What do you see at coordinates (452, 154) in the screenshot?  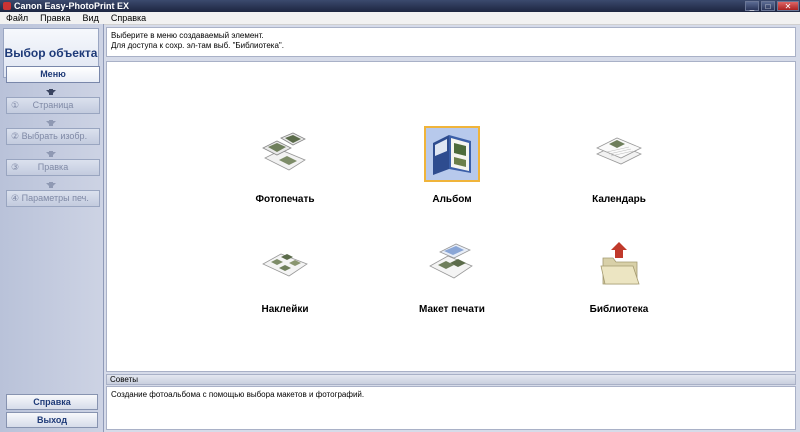 I see `album-icon` at bounding box center [452, 154].